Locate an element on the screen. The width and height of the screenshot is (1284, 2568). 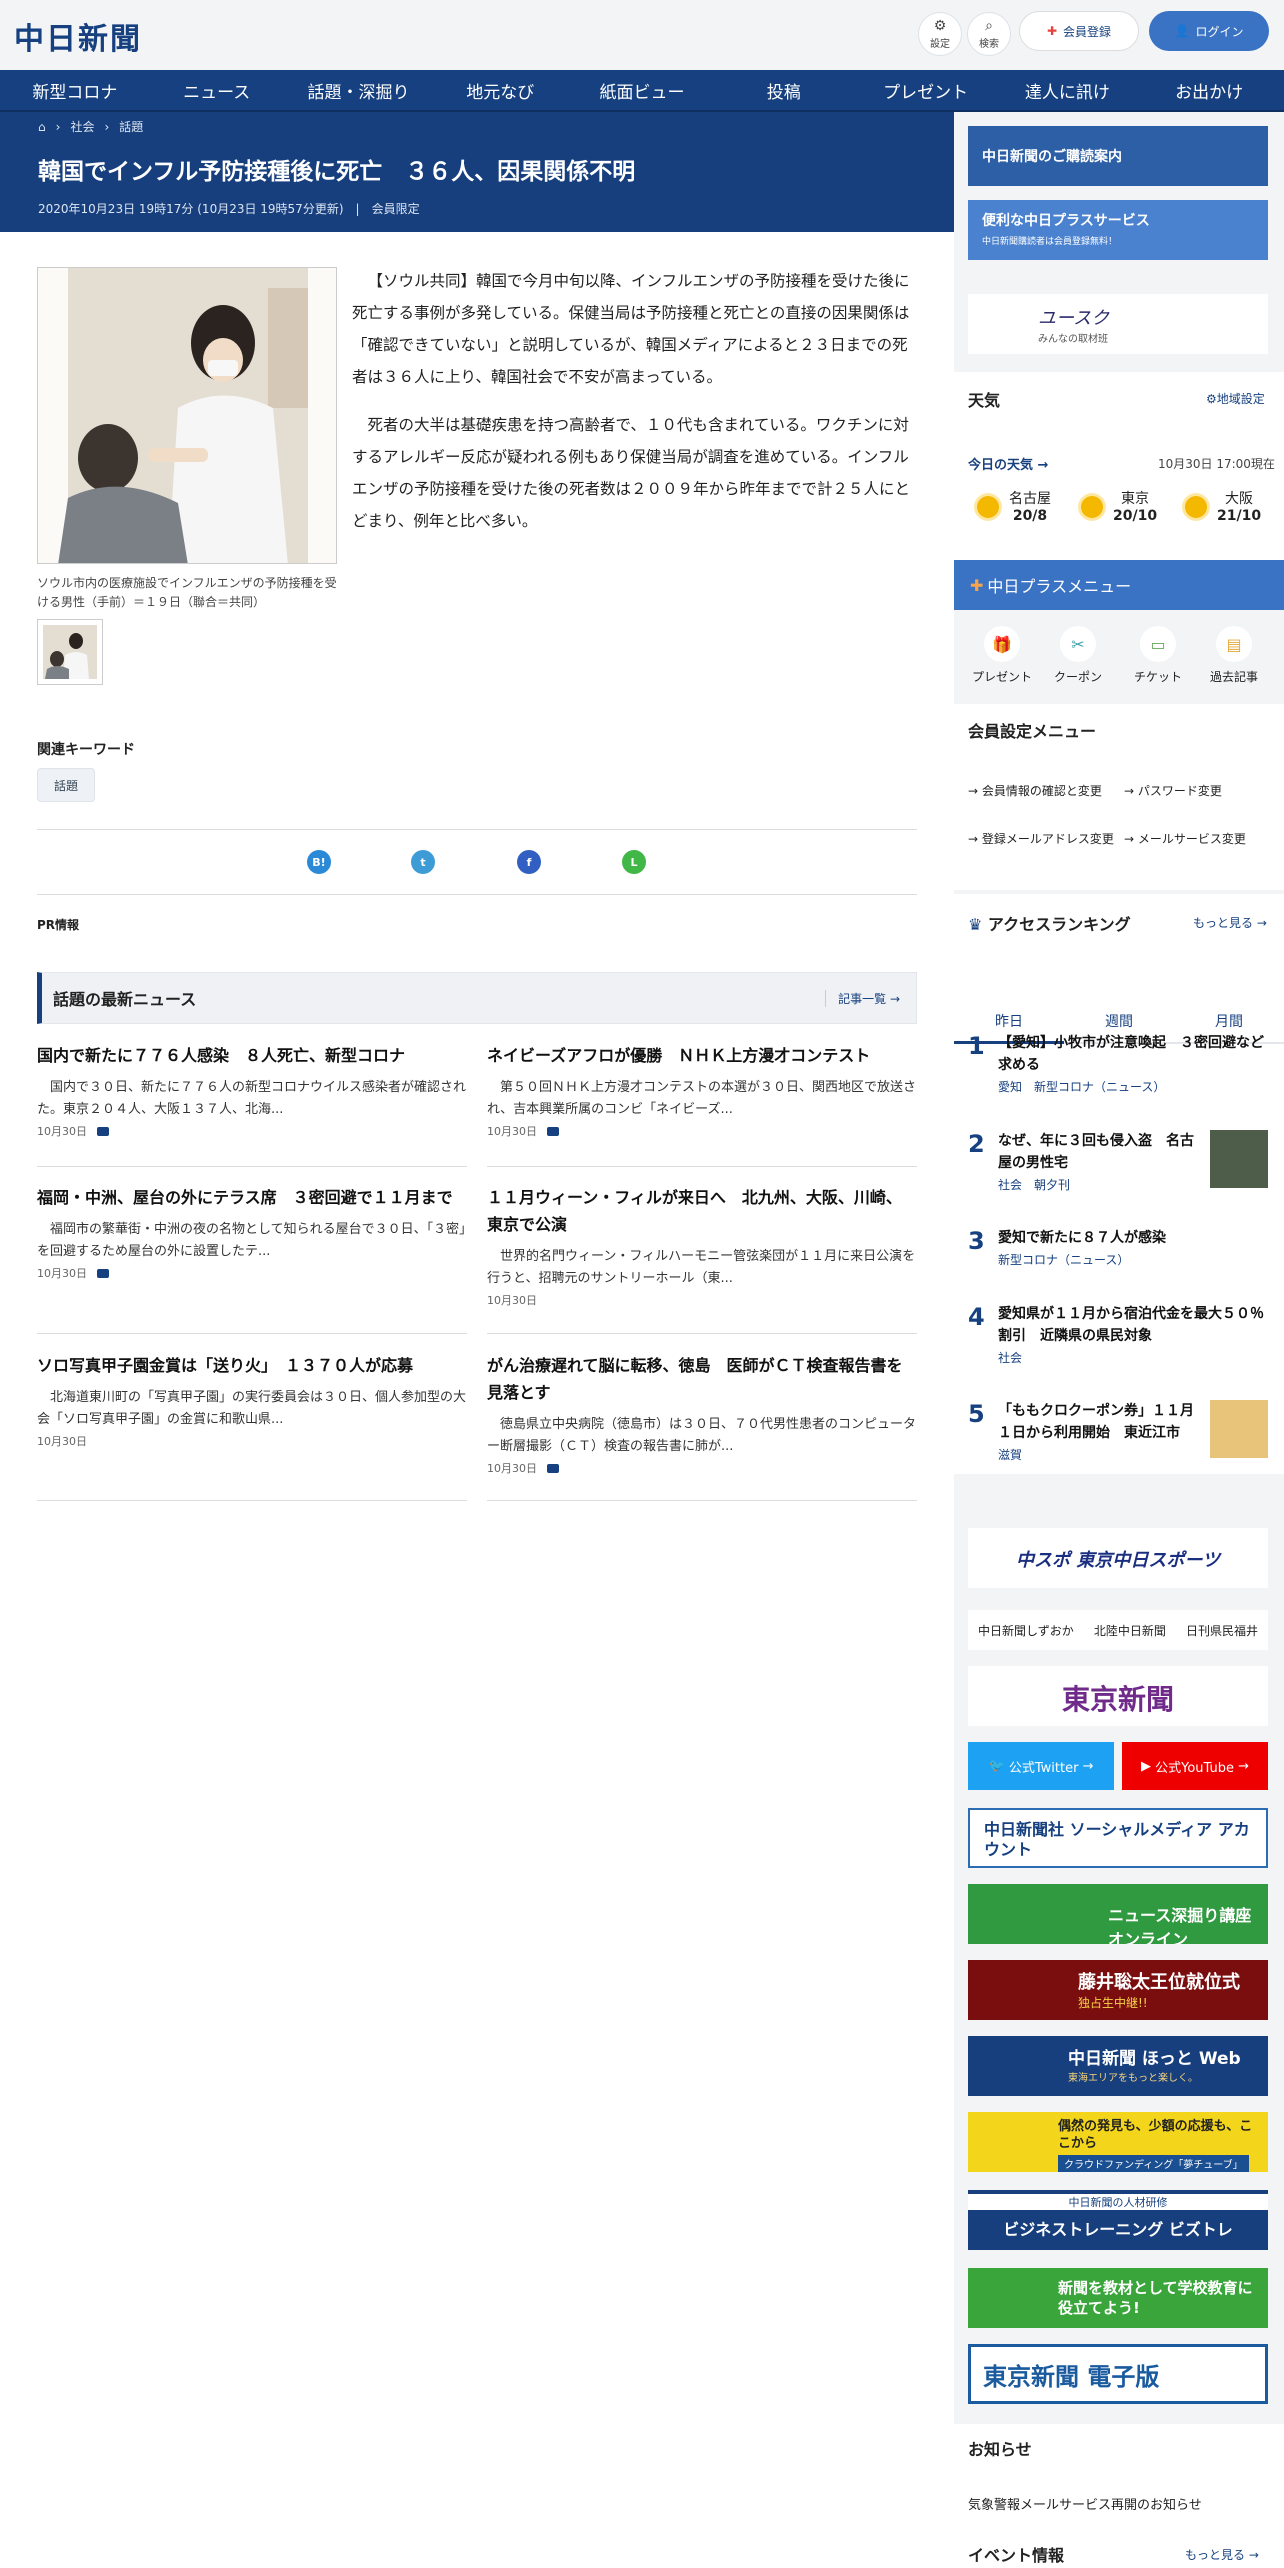
nav-item: お出かけ is located at coordinates (1209, 90).